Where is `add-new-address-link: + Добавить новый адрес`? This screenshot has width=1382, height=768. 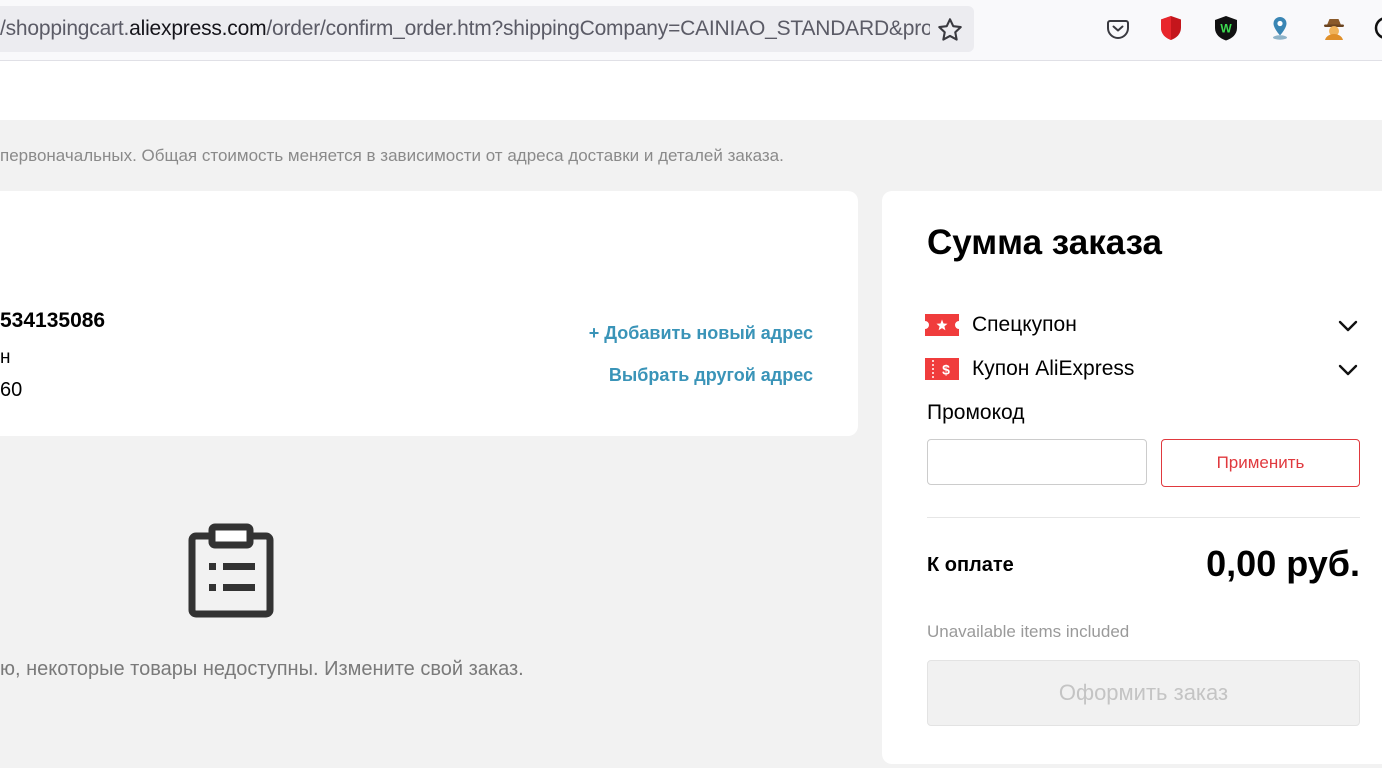
add-new-address-link: + Добавить новый адрес is located at coordinates (701, 333).